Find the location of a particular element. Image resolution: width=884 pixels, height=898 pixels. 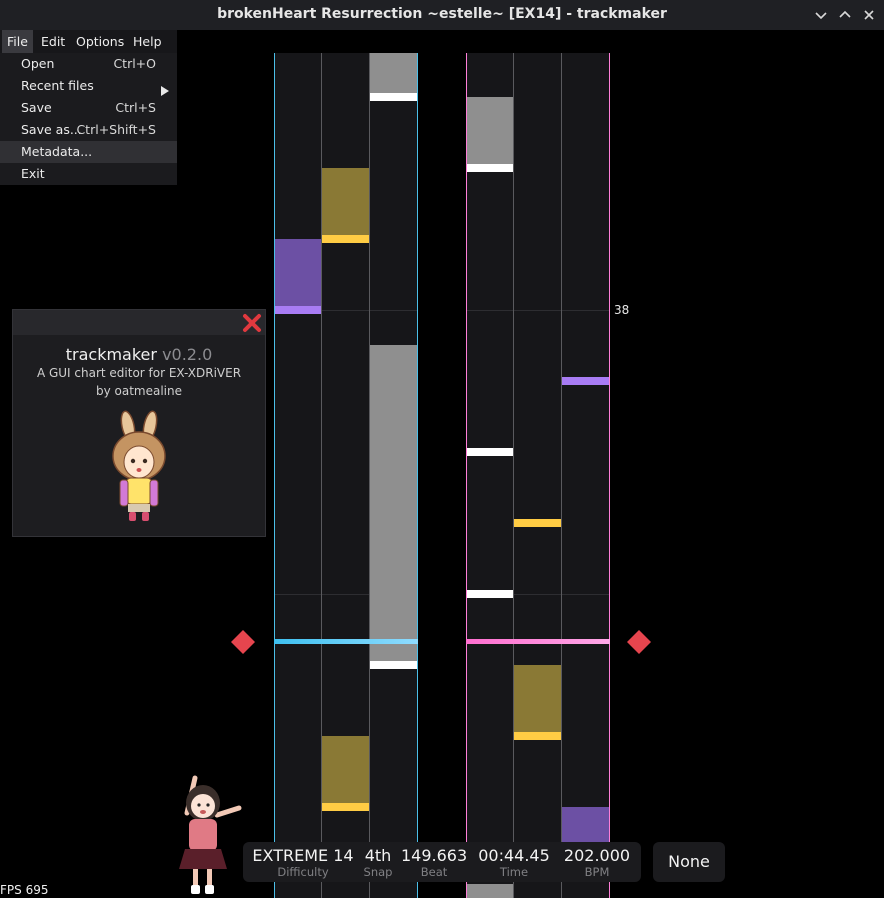

about-description: A GUI chart editor for EX-XDRiVER is located at coordinates (139, 373).